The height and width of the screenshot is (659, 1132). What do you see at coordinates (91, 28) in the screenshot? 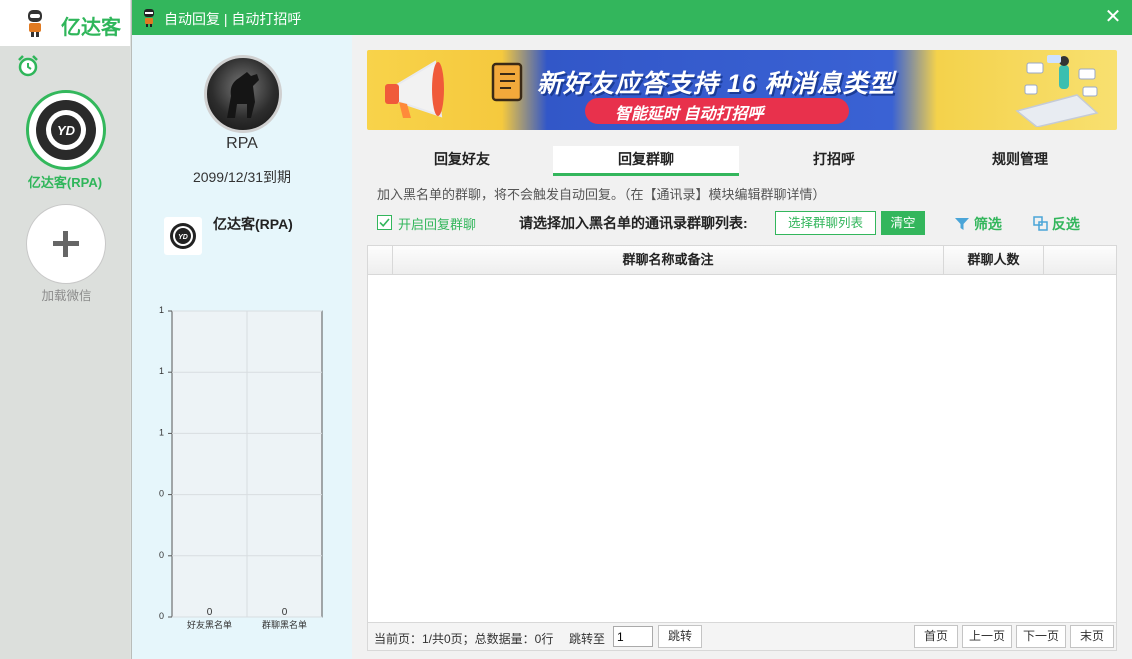
I see `app-name: 亿达客` at bounding box center [91, 28].